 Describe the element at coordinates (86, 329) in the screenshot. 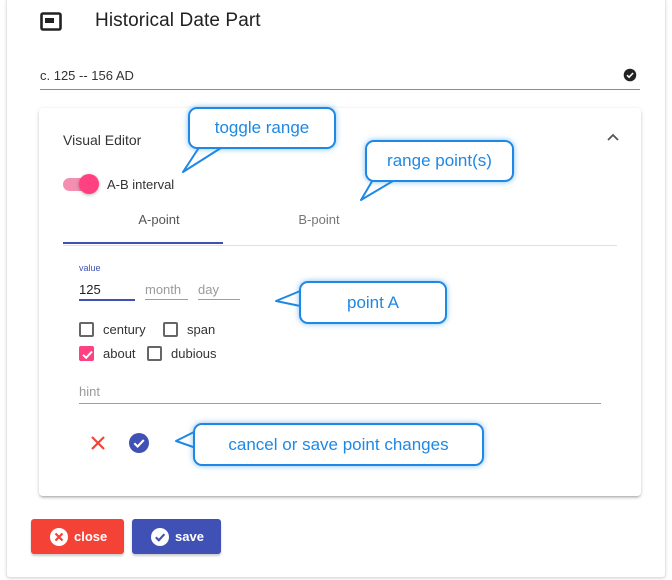

I see `century-checkbox` at that location.